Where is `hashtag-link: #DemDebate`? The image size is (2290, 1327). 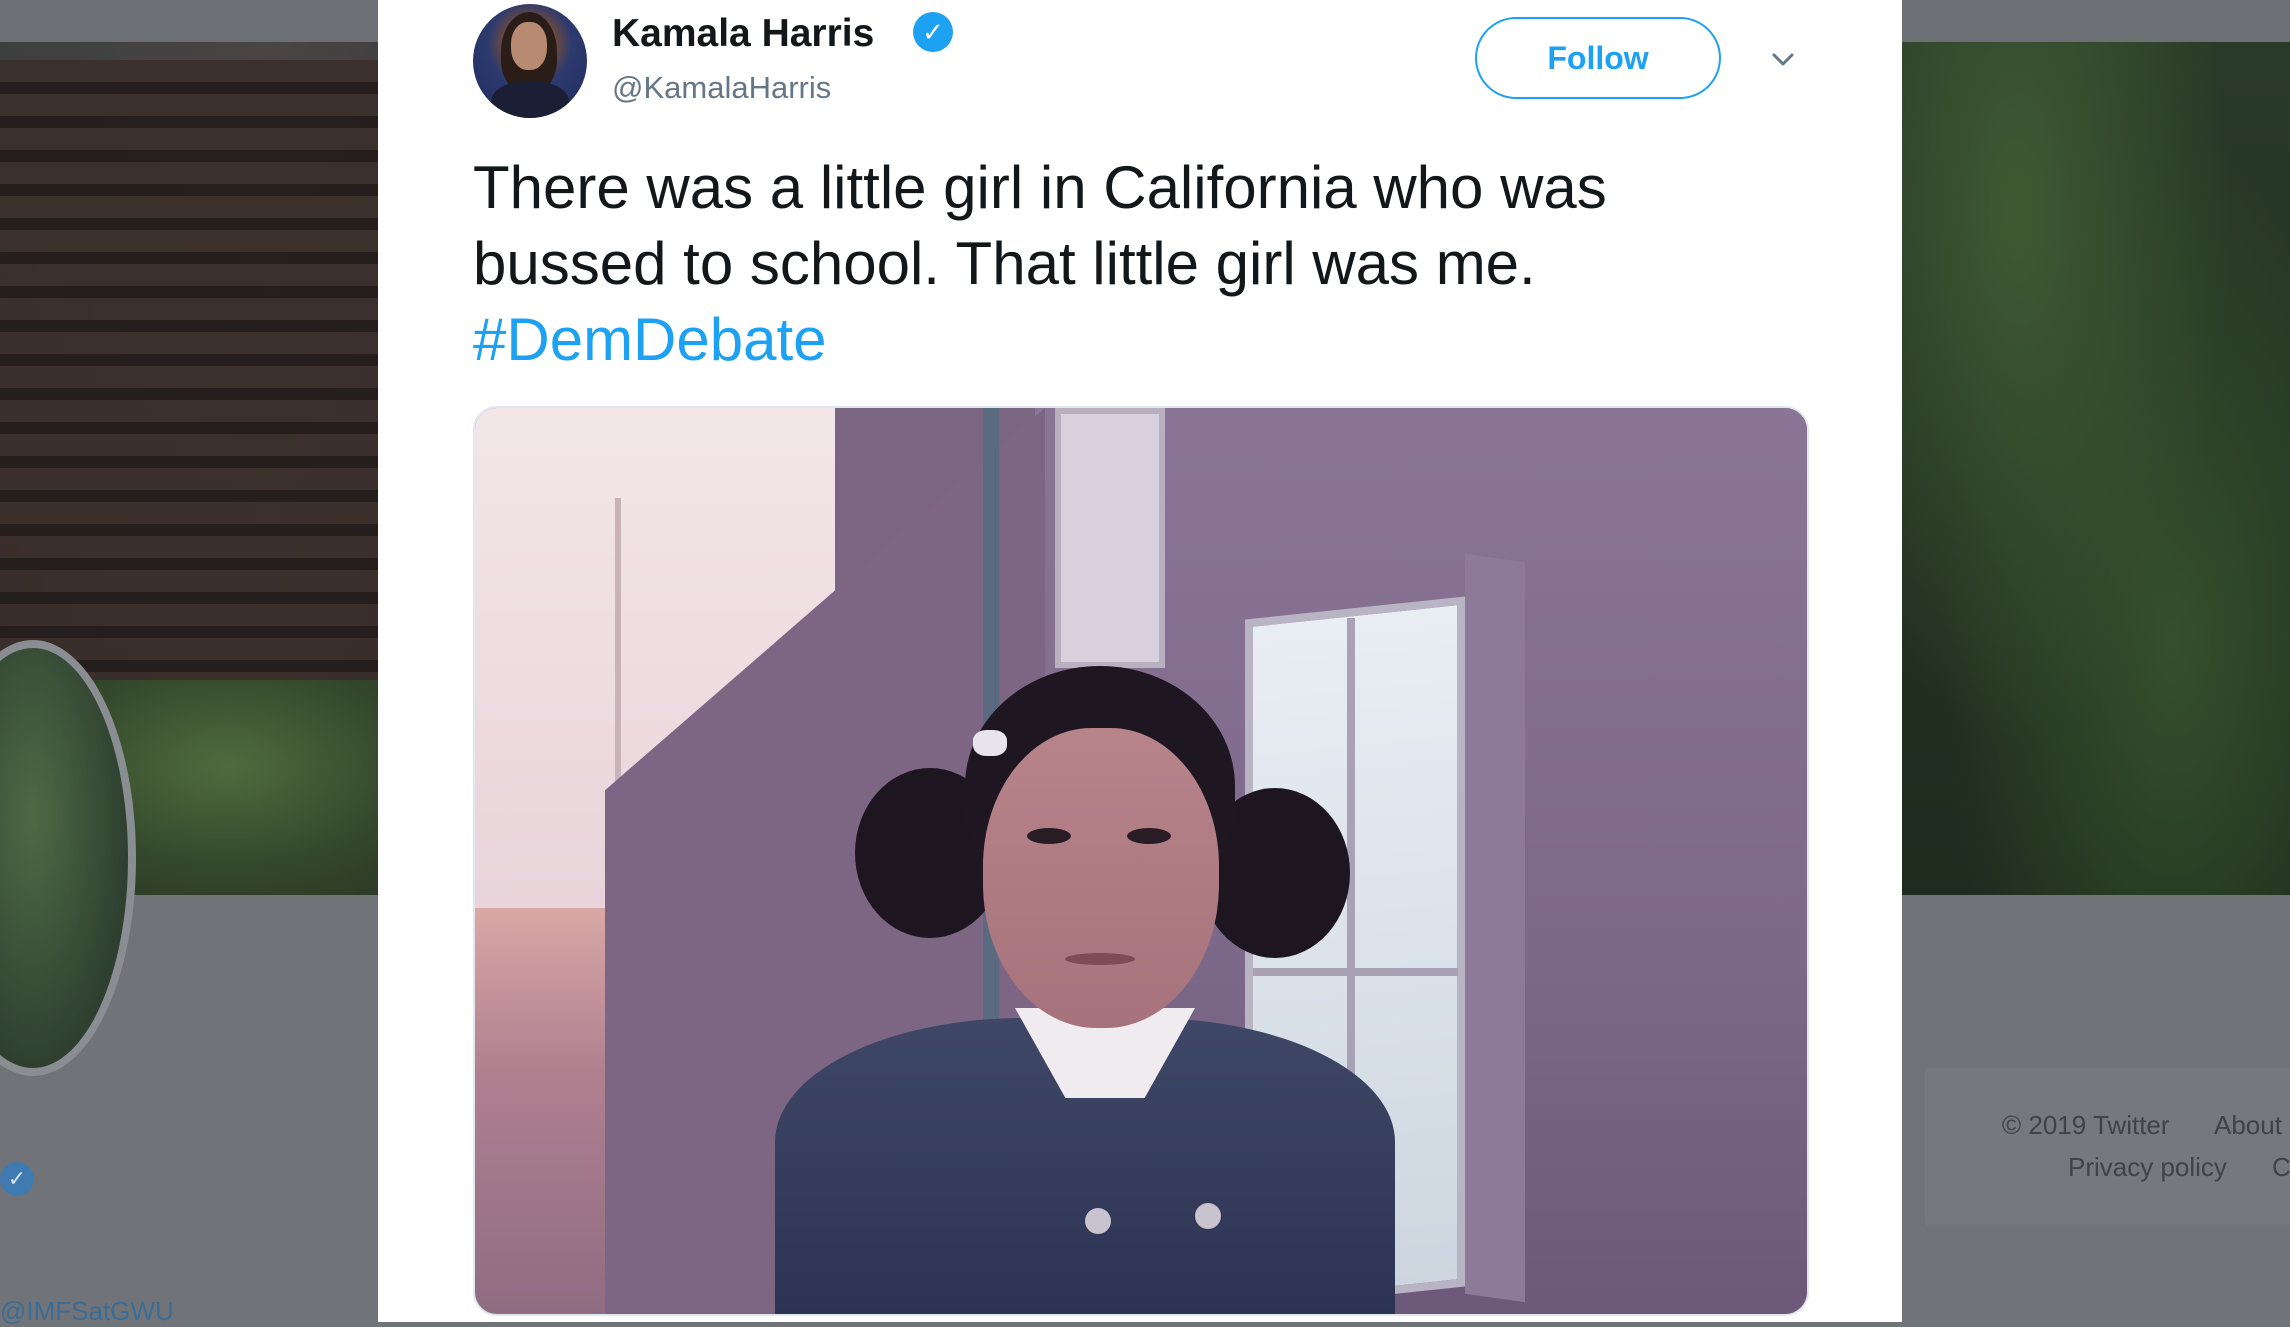 hashtag-link: #DemDebate is located at coordinates (650, 339).